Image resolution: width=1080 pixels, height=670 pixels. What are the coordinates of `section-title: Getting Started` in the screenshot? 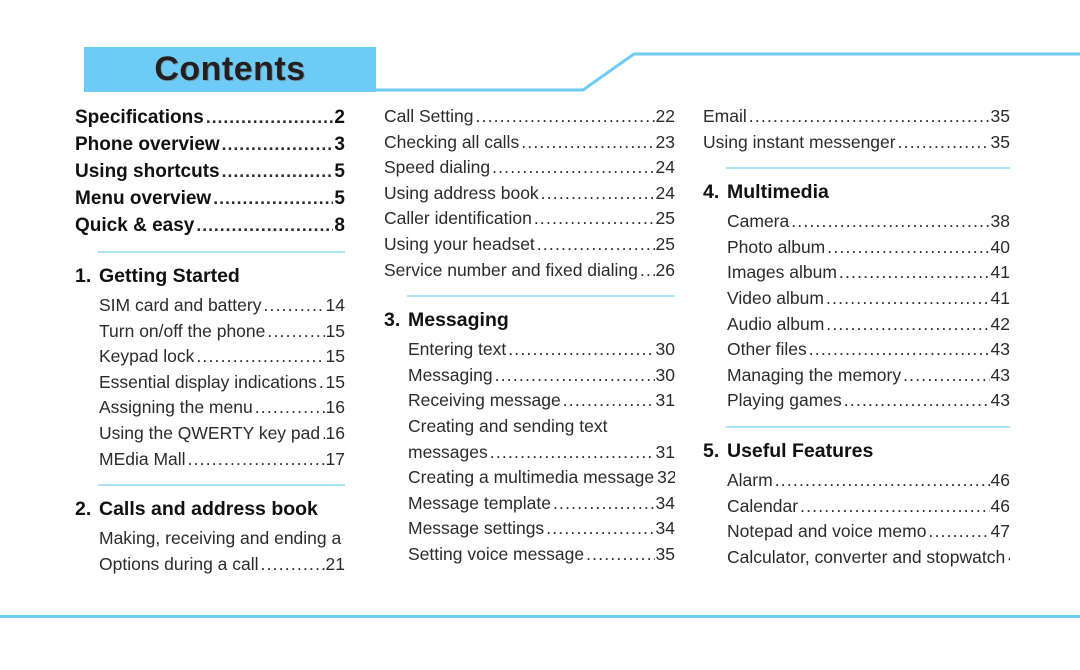 It's located at (169, 276).